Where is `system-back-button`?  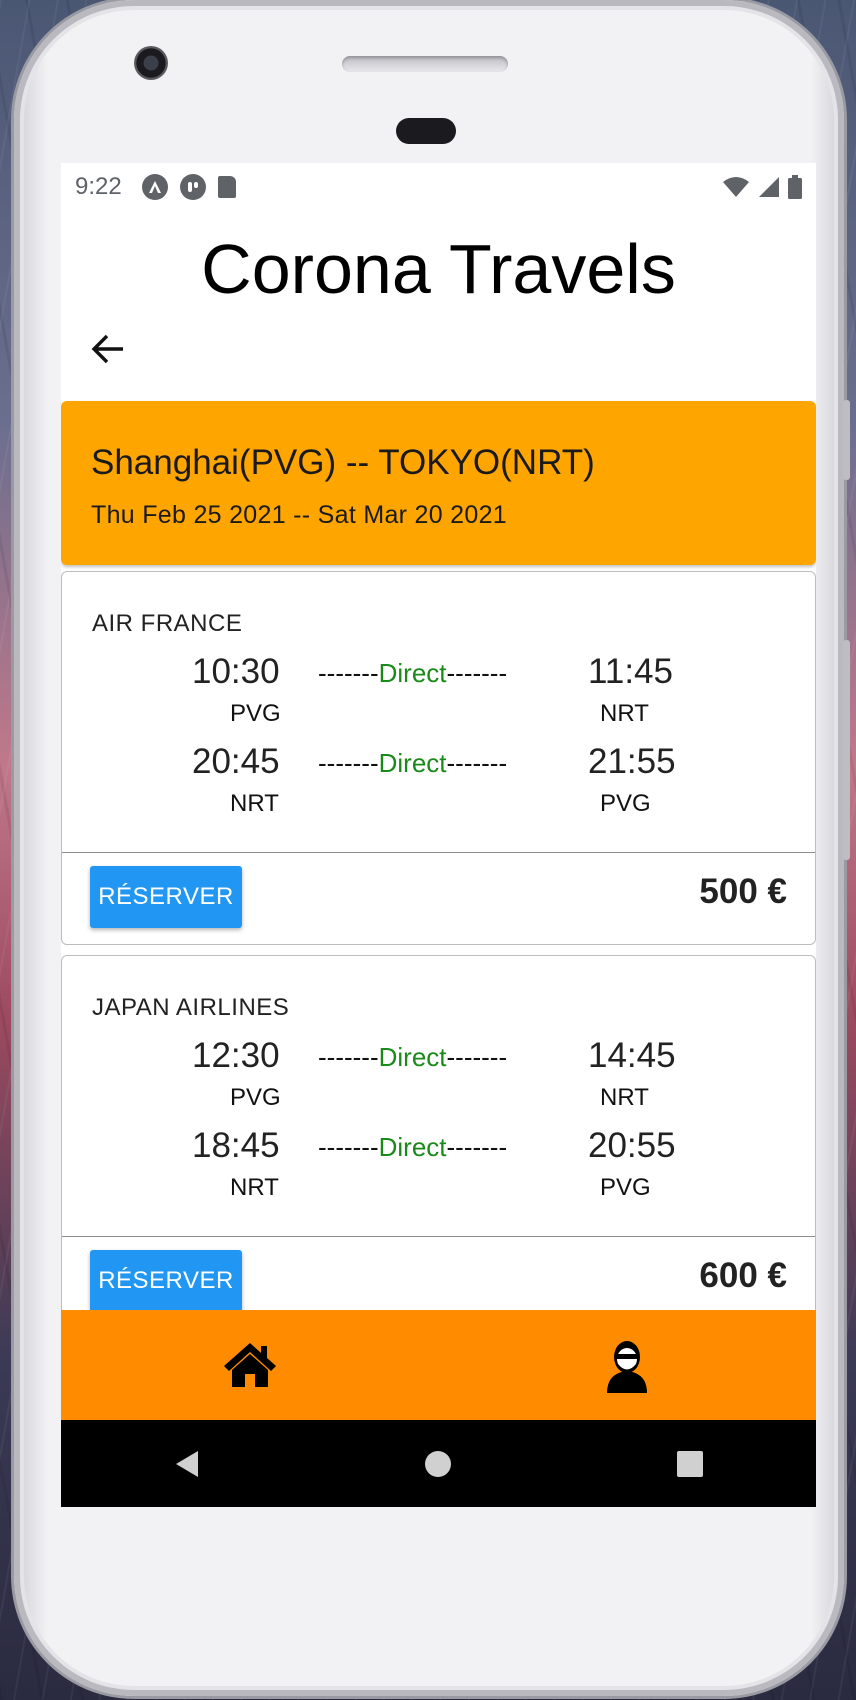 system-back-button is located at coordinates (187, 1464).